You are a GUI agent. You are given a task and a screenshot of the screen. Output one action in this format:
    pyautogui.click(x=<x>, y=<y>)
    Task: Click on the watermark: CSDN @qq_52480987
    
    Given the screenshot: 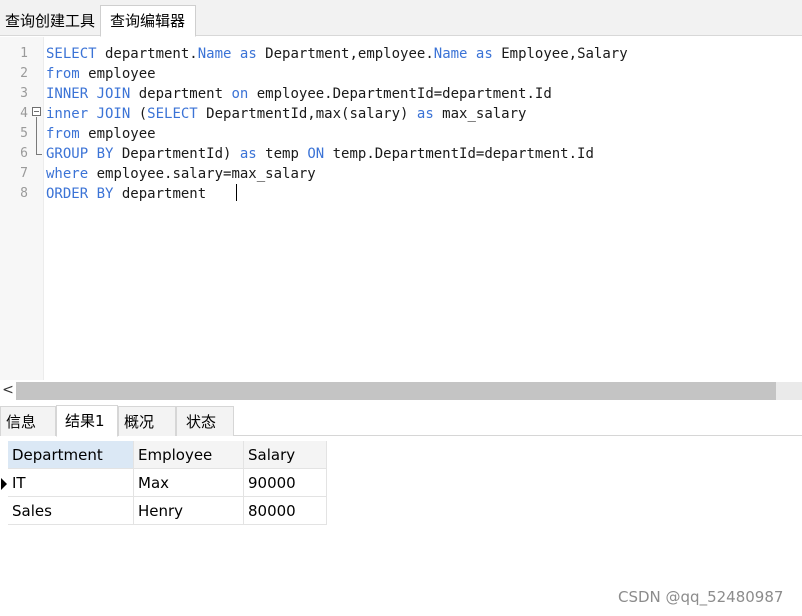 What is the action you would take?
    pyautogui.click(x=701, y=597)
    